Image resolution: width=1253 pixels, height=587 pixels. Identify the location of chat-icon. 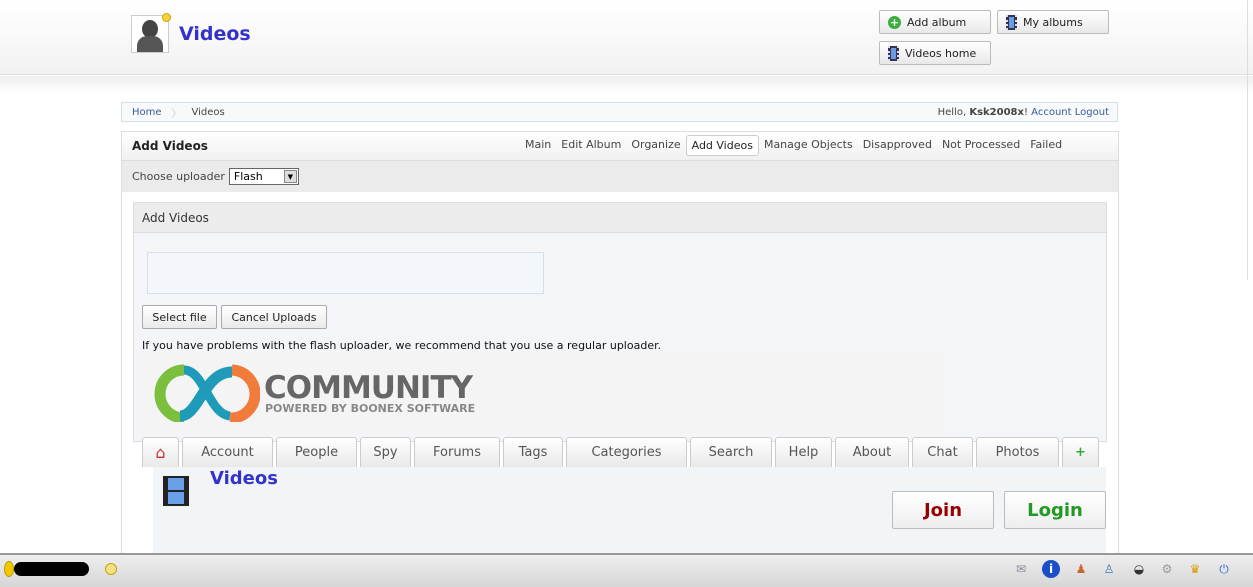
(111, 569).